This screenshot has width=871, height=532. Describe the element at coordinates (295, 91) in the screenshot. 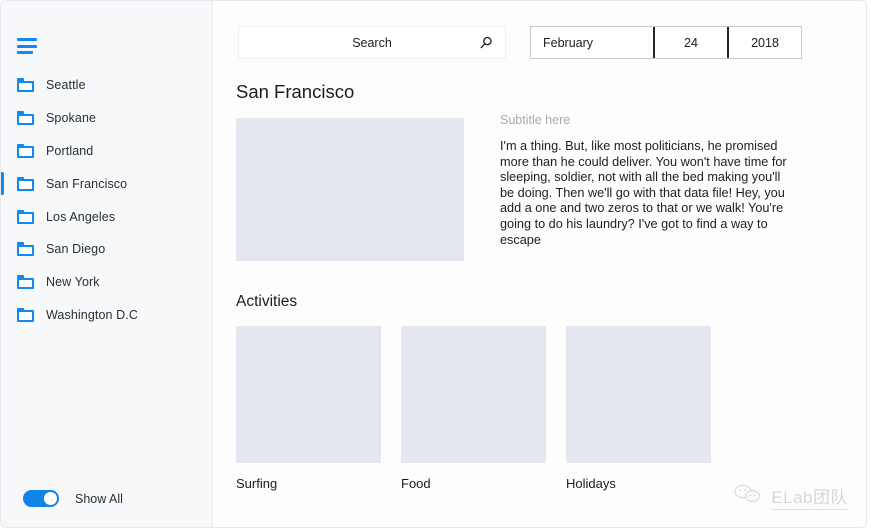

I see `page-title: San Francisco` at that location.